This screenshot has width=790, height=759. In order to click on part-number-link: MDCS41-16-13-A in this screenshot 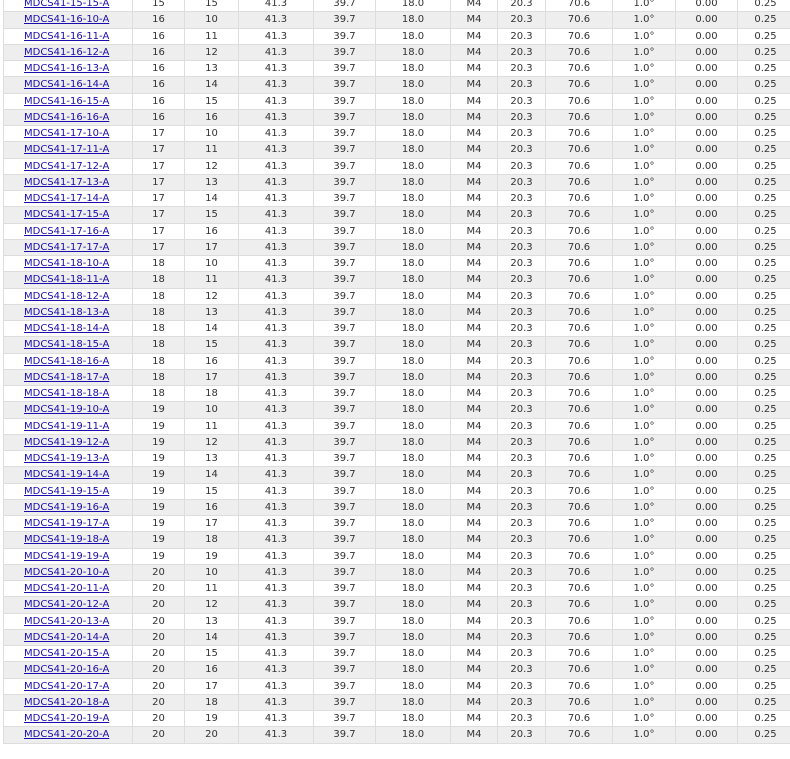, I will do `click(66, 68)`.